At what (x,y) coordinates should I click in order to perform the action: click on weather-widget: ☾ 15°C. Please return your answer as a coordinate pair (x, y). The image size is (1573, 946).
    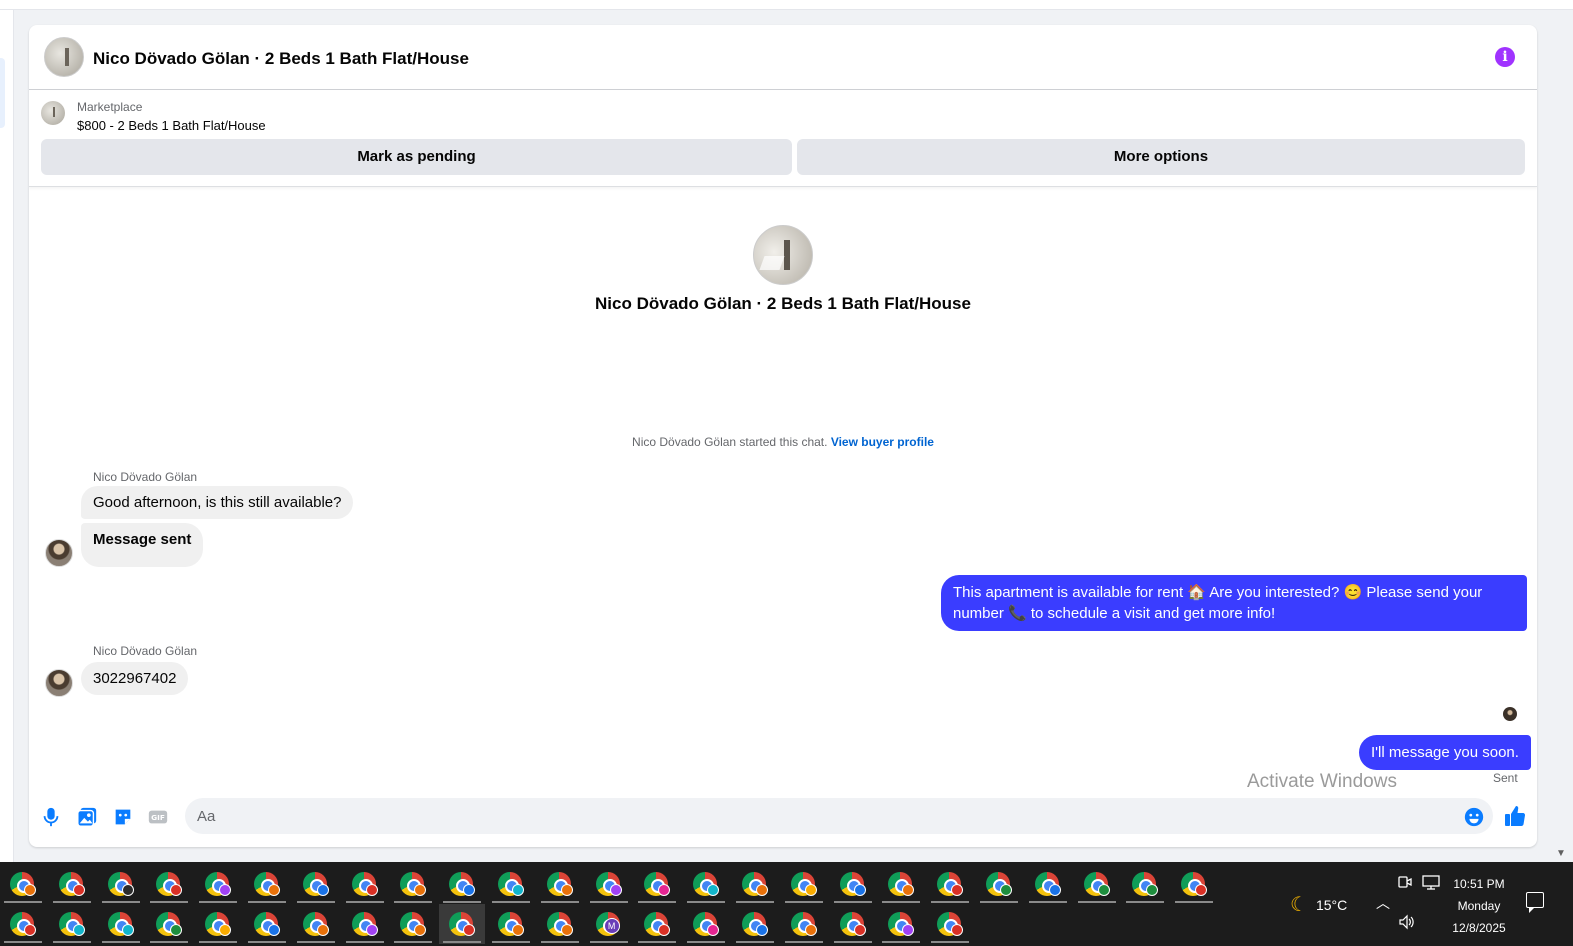
    Looking at the image, I should click on (1318, 904).